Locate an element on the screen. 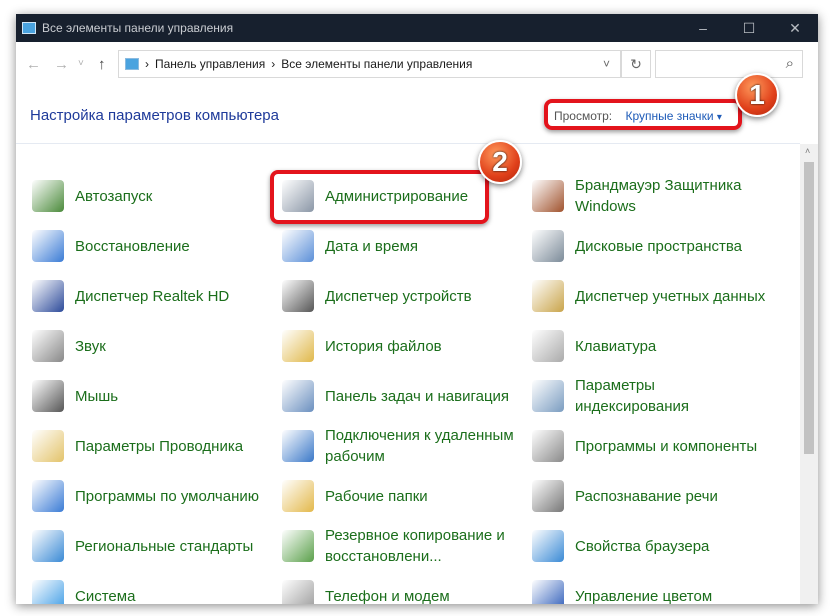 The image size is (830, 616). vertical-scrollbar: ˄ is located at coordinates (809, 374).